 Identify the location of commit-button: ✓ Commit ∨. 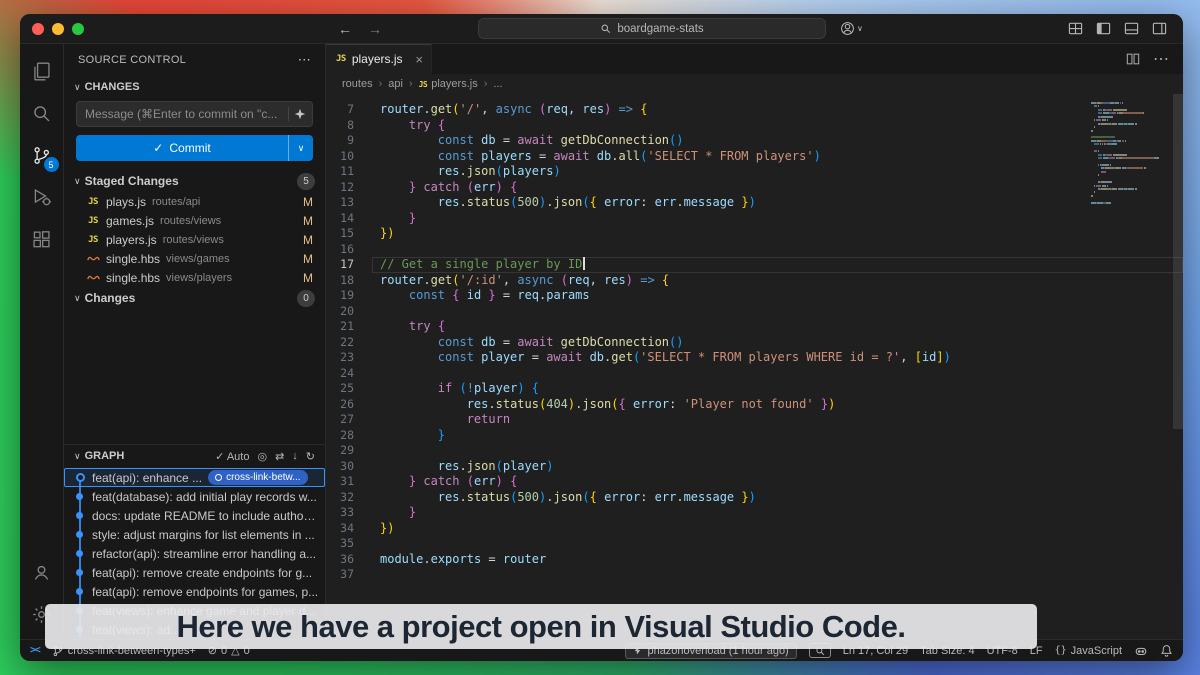
(194, 148).